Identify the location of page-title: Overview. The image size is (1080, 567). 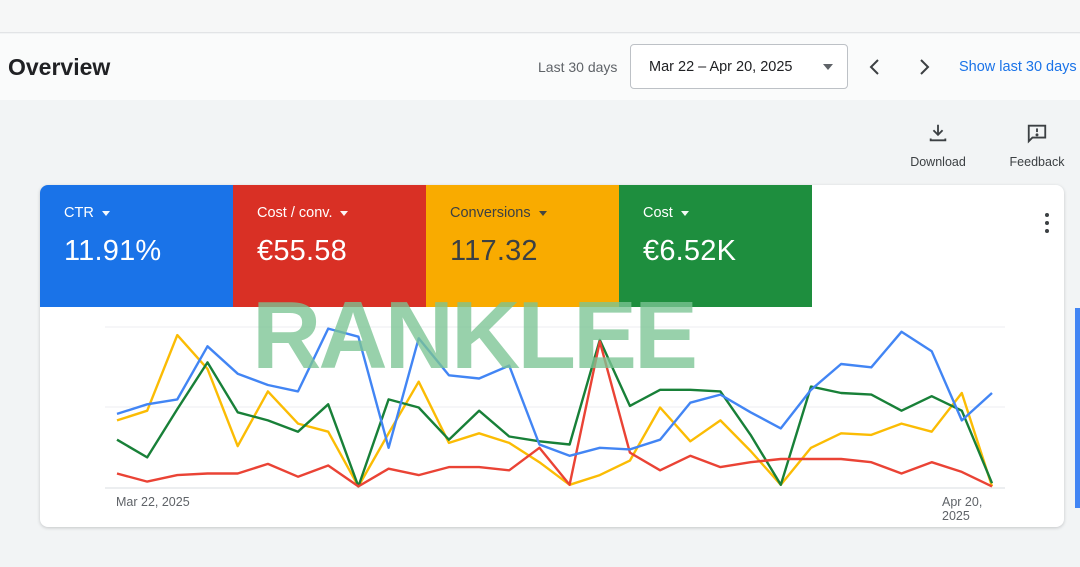
(59, 67).